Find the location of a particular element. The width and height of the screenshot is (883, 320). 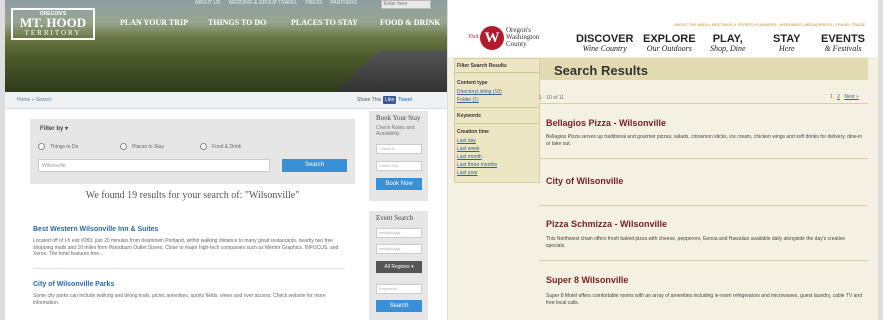

nav-sub: & Festivals is located at coordinates (843, 48).